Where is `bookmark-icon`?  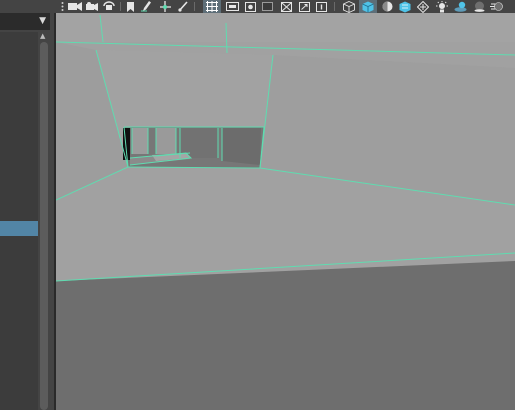 bookmark-icon is located at coordinates (130, 6).